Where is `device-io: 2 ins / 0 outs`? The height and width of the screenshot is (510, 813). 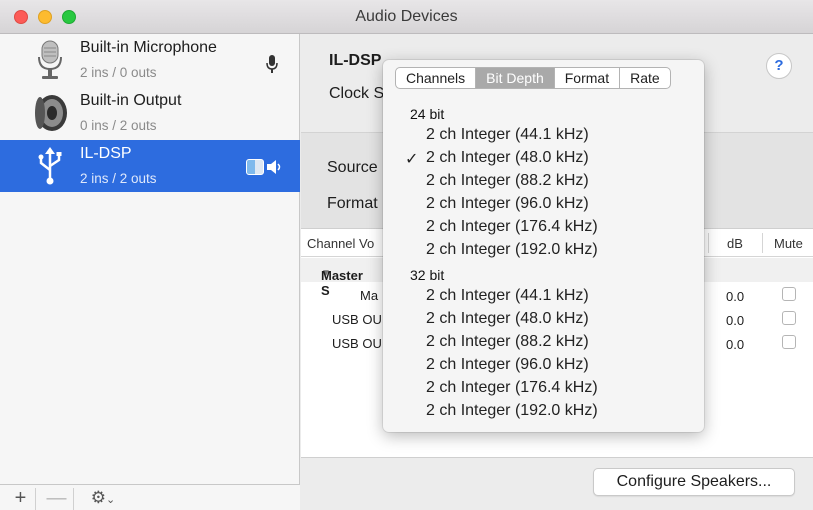
device-io: 2 ins / 0 outs is located at coordinates (118, 72).